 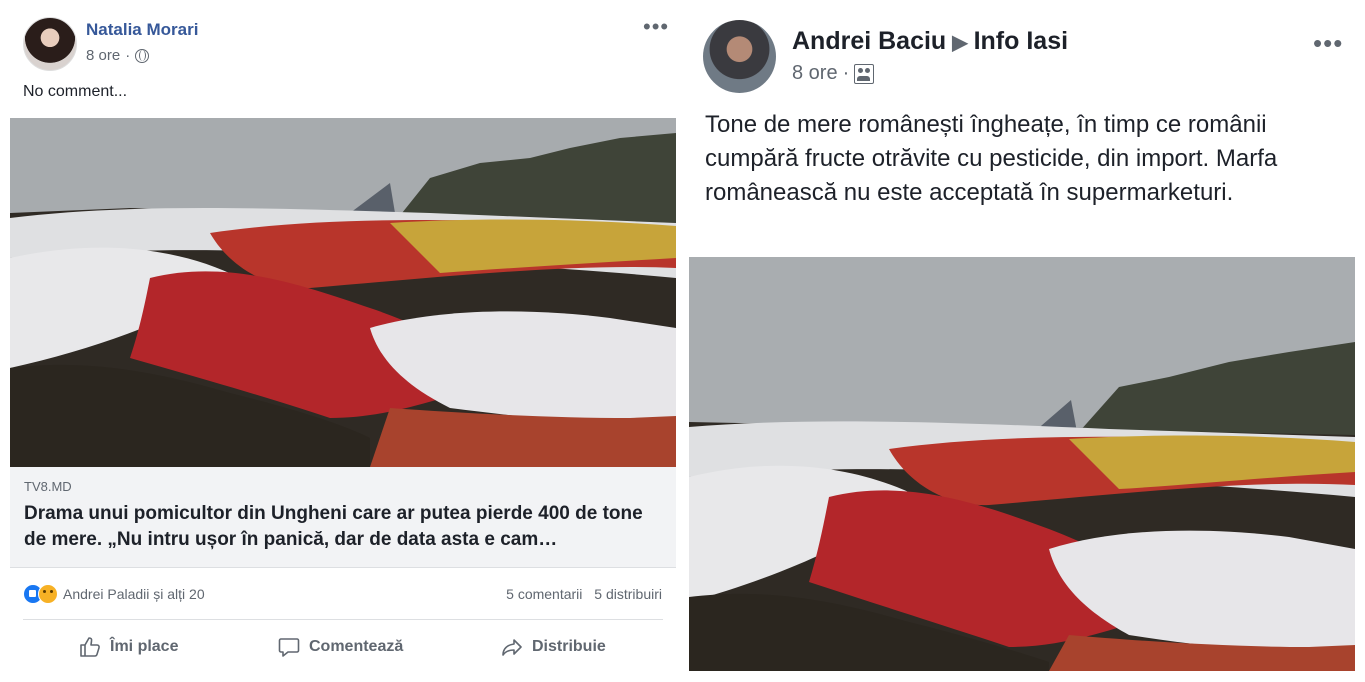 I want to click on engagement-counts: 5 comentarii 5 distribuiri, so click(x=584, y=594).